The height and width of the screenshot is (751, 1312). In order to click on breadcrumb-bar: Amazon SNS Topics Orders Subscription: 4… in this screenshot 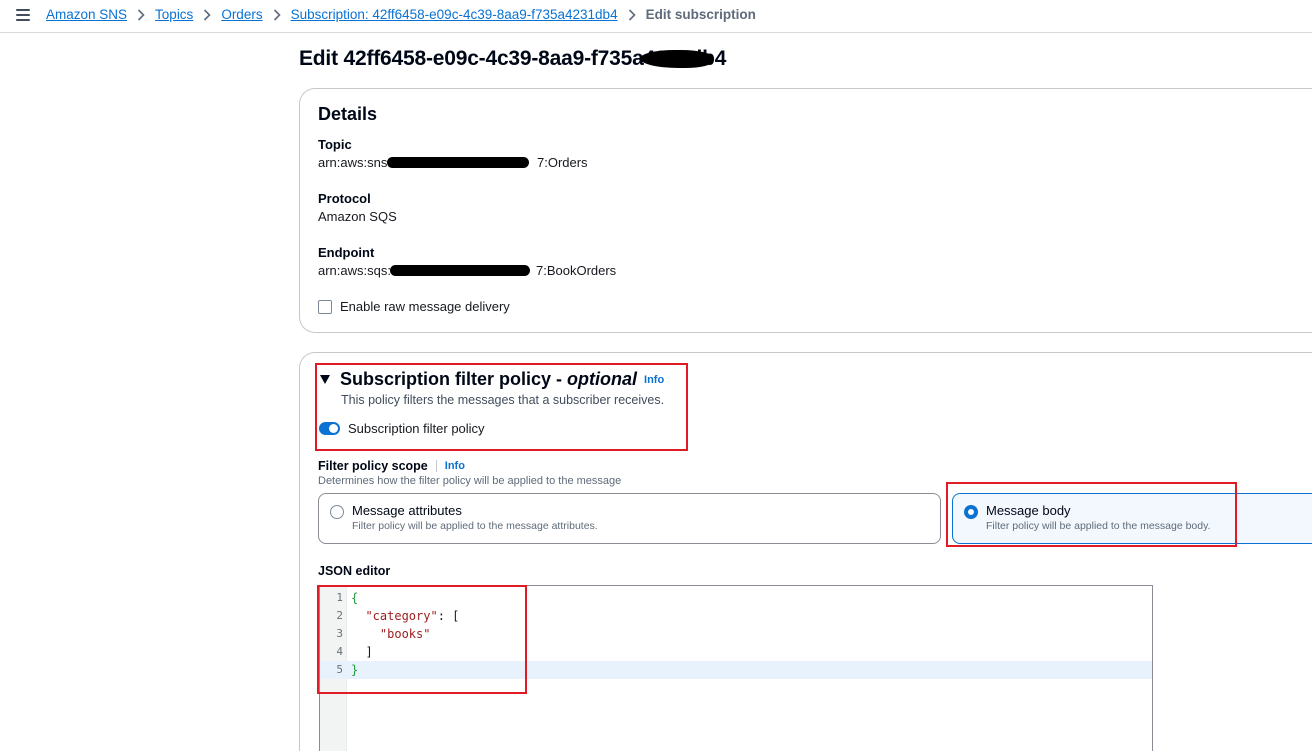, I will do `click(656, 16)`.